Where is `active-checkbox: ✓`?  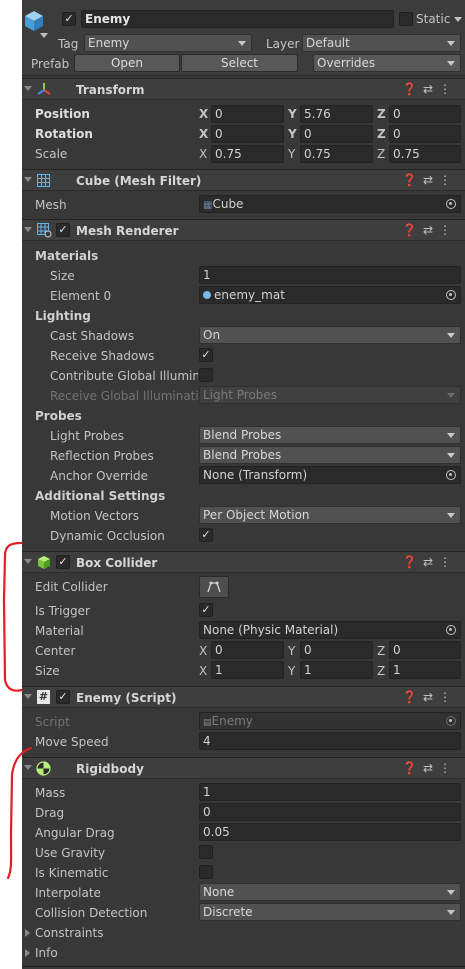 active-checkbox: ✓ is located at coordinates (69, 19).